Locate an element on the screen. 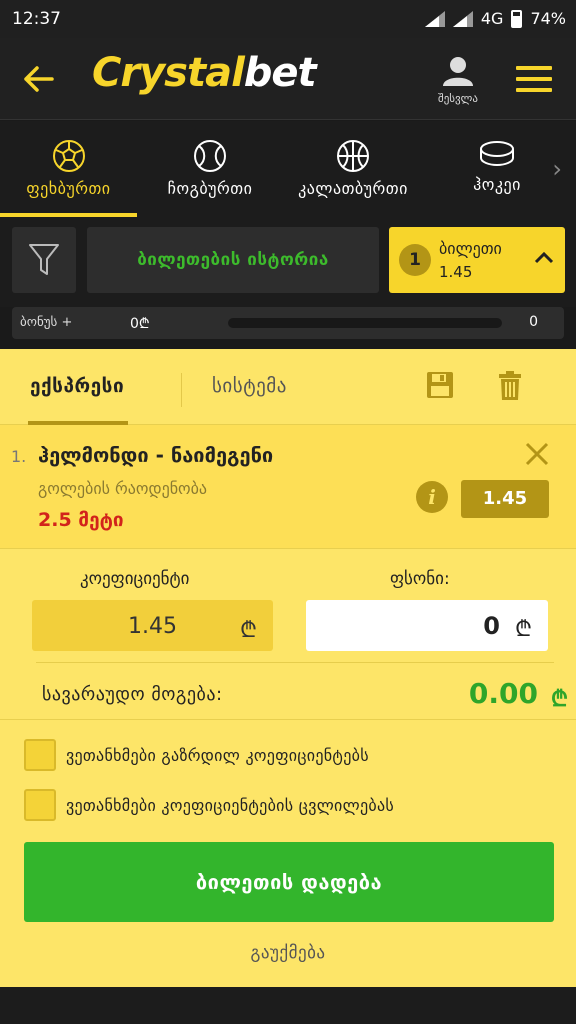 The height and width of the screenshot is (1024, 576). bet-odds: 1.45 is located at coordinates (505, 499).